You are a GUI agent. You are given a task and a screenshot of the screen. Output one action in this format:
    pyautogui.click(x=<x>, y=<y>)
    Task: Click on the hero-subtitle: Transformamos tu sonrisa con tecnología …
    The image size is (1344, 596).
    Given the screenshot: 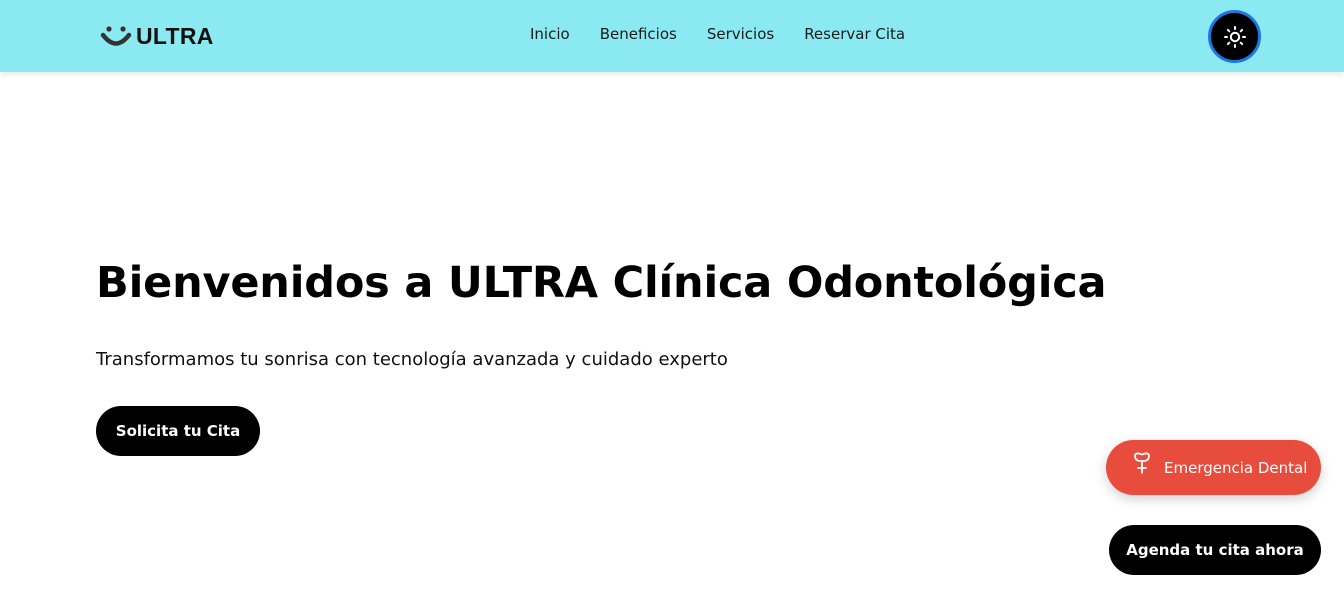 What is the action you would take?
    pyautogui.click(x=412, y=359)
    